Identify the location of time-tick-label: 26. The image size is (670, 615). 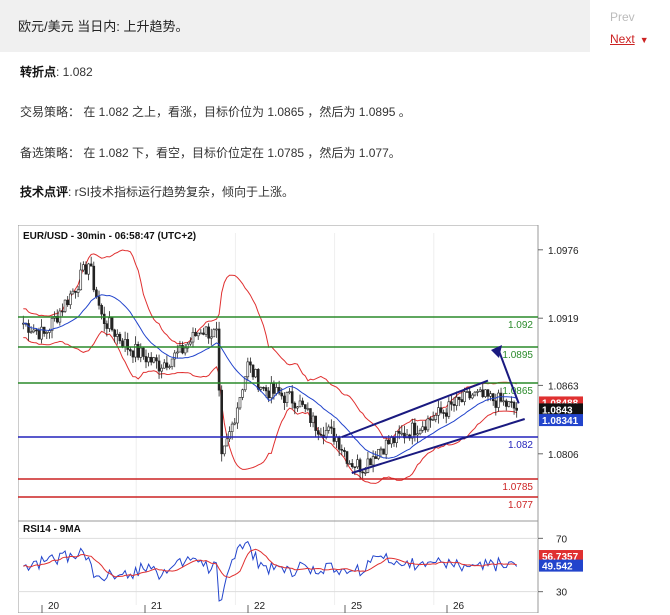
(459, 606).